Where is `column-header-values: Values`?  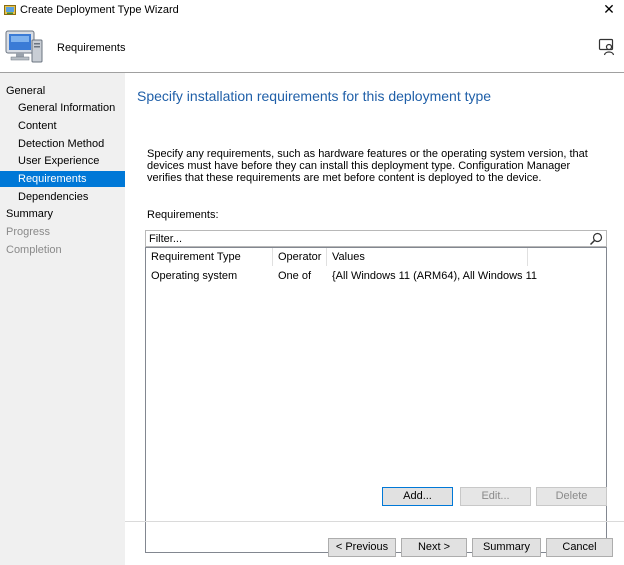 column-header-values: Values is located at coordinates (427, 257).